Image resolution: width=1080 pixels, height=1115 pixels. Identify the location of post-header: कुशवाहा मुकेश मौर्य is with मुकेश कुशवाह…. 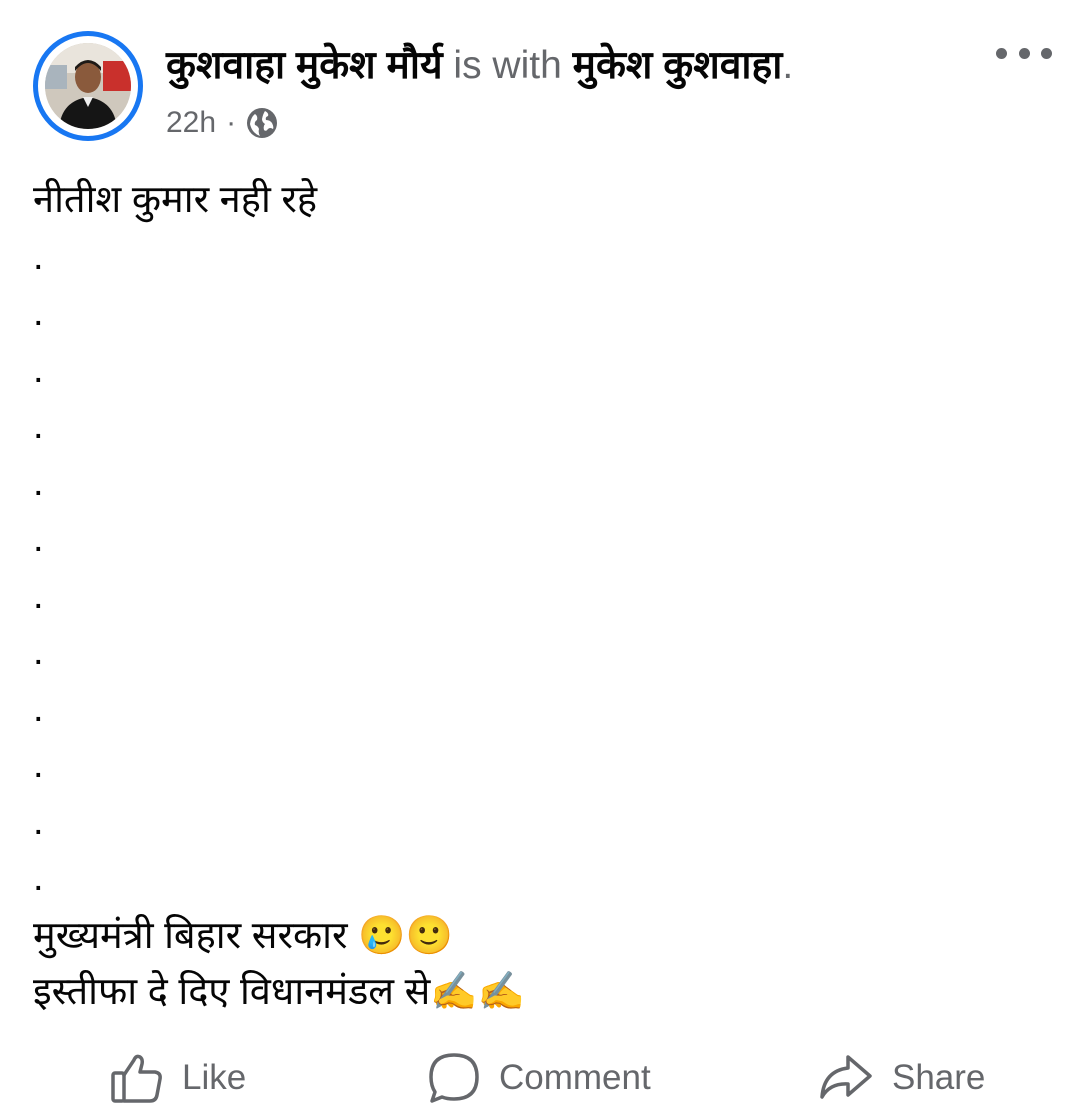
(566, 66).